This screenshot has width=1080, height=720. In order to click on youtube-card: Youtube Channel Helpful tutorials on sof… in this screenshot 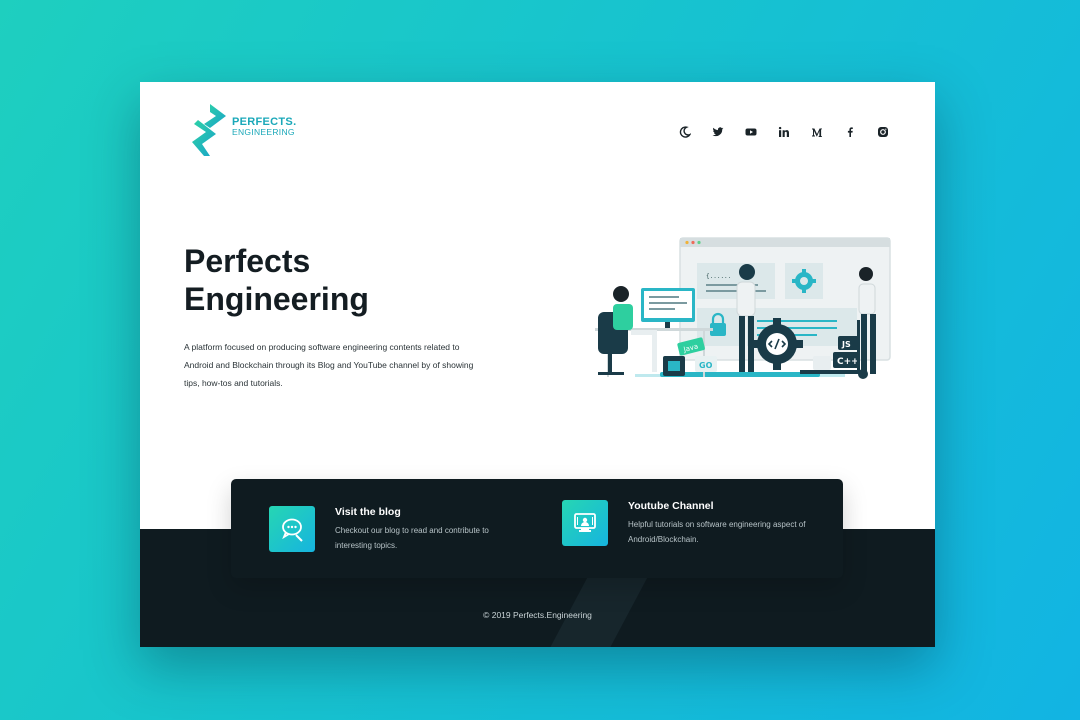, I will do `click(685, 523)`.